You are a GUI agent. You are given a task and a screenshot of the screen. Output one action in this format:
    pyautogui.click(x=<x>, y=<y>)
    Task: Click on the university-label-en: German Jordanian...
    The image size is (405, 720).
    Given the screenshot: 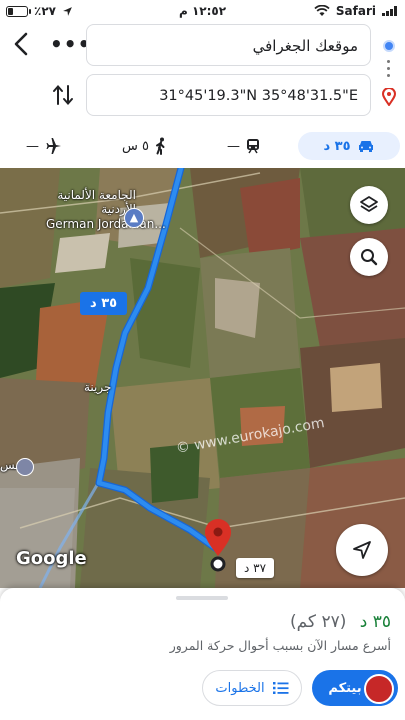 What is the action you would take?
    pyautogui.click(x=106, y=223)
    